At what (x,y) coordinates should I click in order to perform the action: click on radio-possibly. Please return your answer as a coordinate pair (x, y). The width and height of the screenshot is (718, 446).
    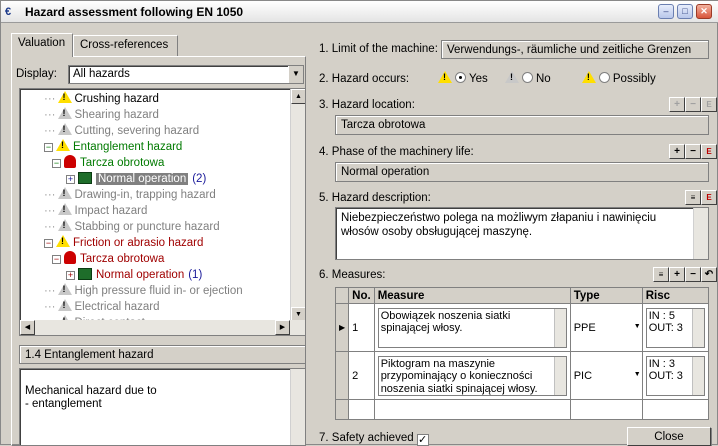
    Looking at the image, I should click on (604, 77).